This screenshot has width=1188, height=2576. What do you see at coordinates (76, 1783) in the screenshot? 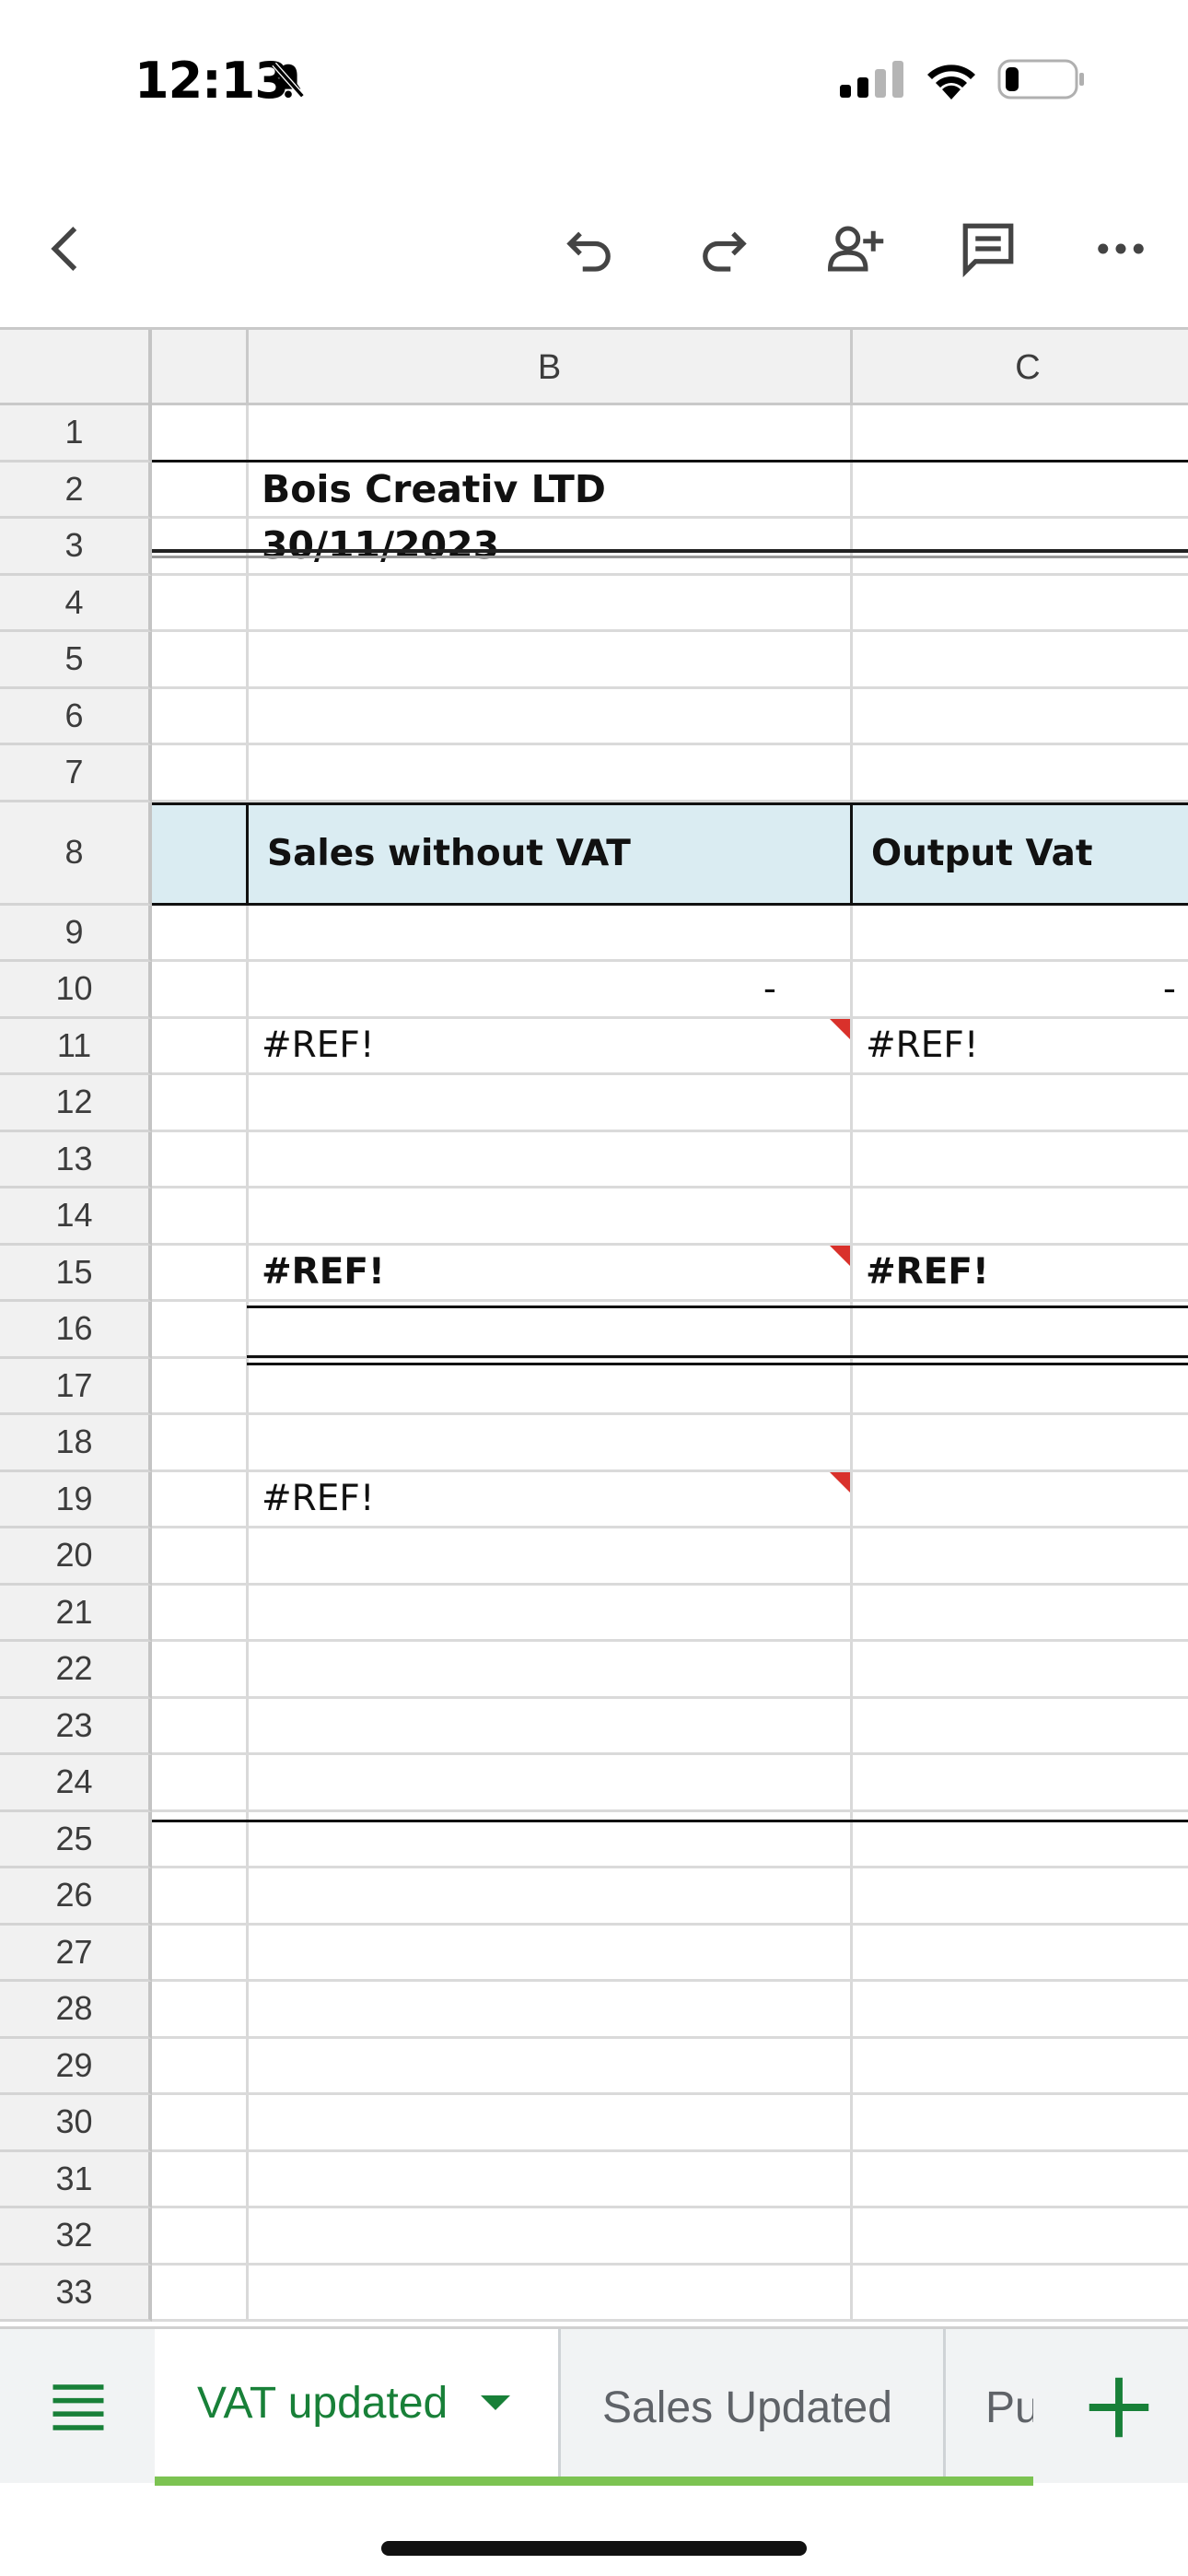
I see `row-number: 24` at bounding box center [76, 1783].